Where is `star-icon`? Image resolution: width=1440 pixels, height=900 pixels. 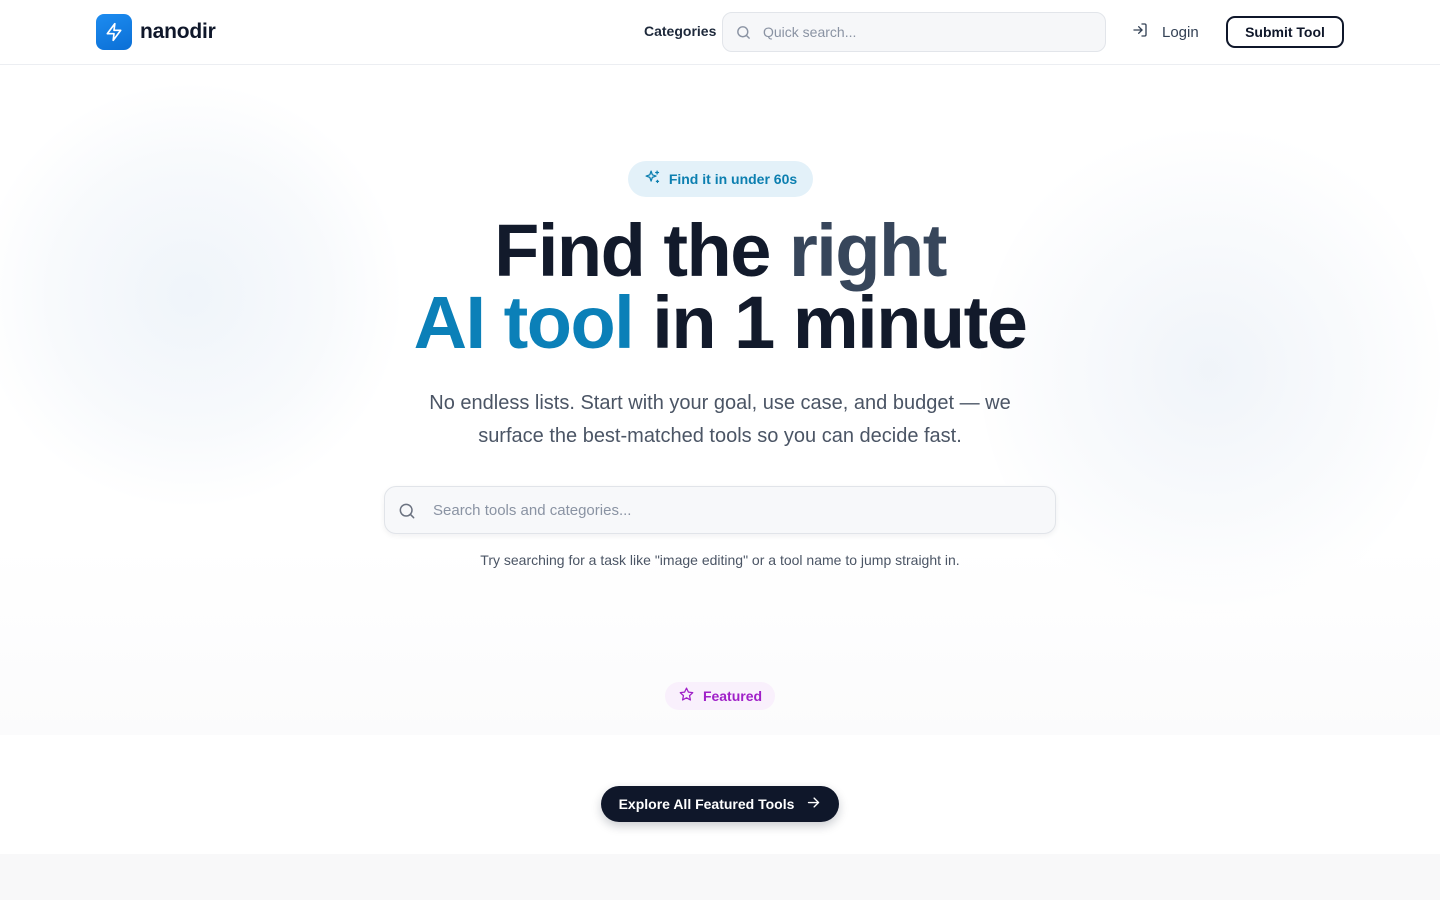
star-icon is located at coordinates (686, 696).